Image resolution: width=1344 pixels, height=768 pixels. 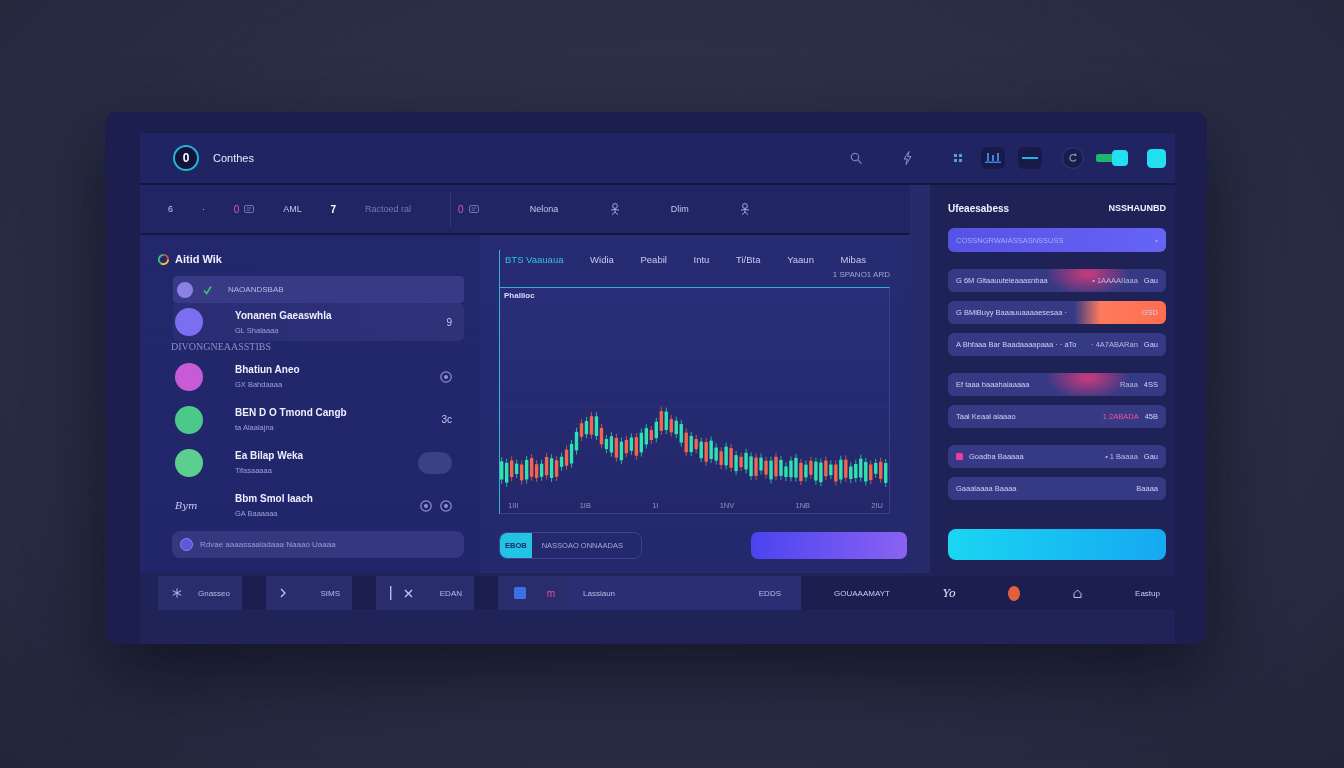 What do you see at coordinates (198, 259) in the screenshot?
I see `sidebar-title: Aitid Wik` at bounding box center [198, 259].